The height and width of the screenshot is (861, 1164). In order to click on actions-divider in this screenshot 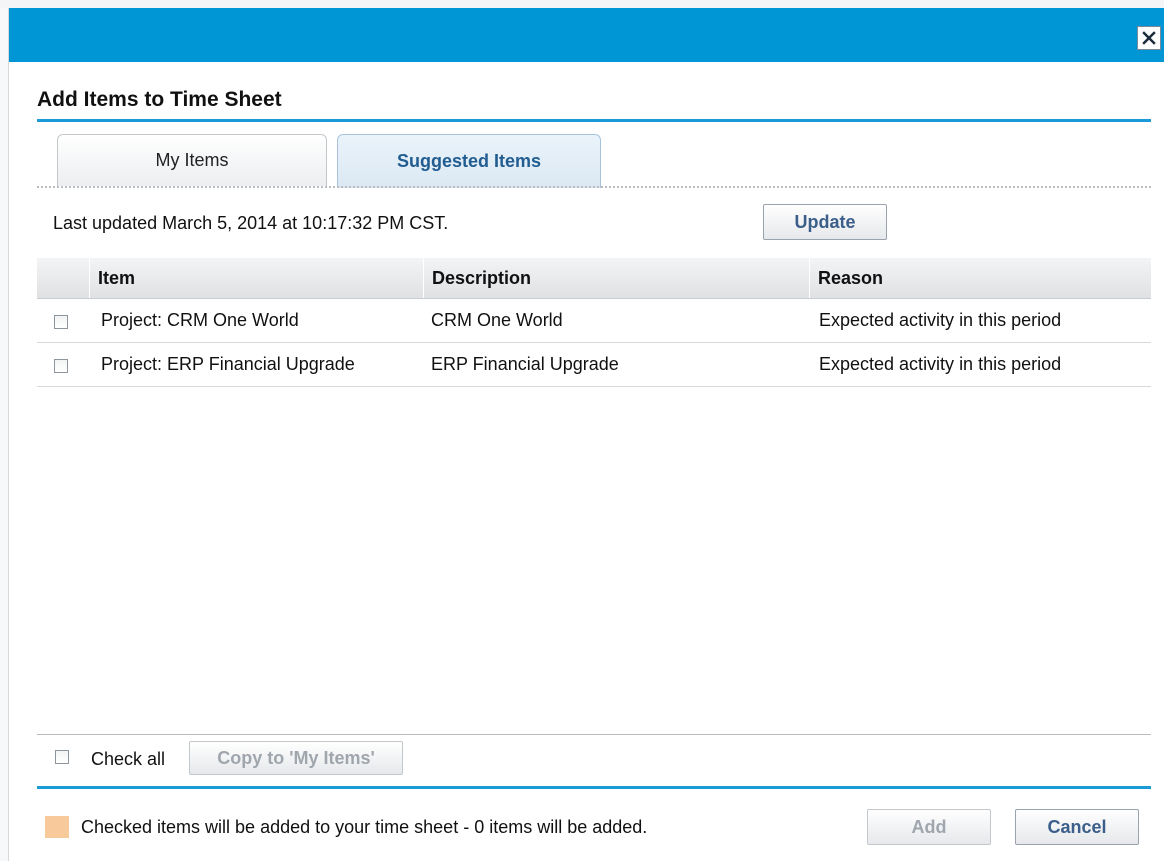, I will do `click(594, 787)`.